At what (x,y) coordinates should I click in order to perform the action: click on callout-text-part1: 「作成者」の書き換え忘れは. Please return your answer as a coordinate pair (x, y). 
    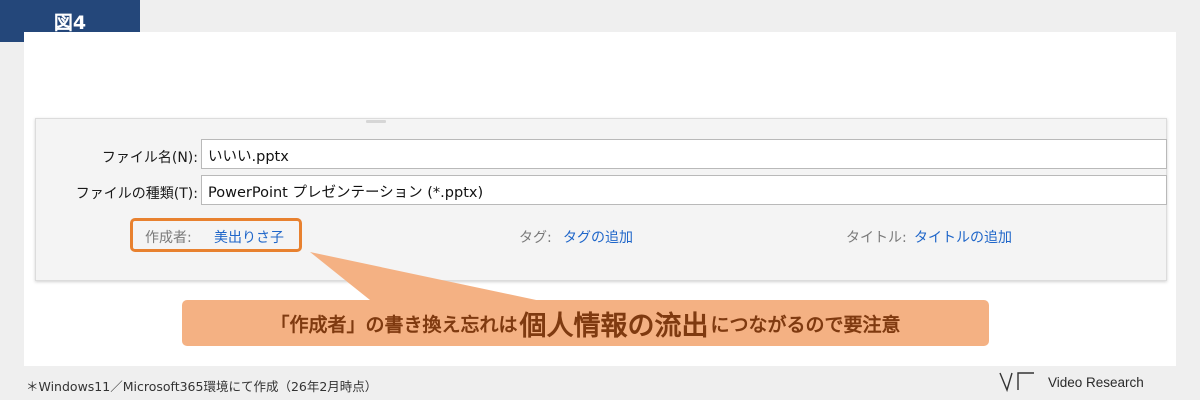
    Looking at the image, I should click on (394, 324).